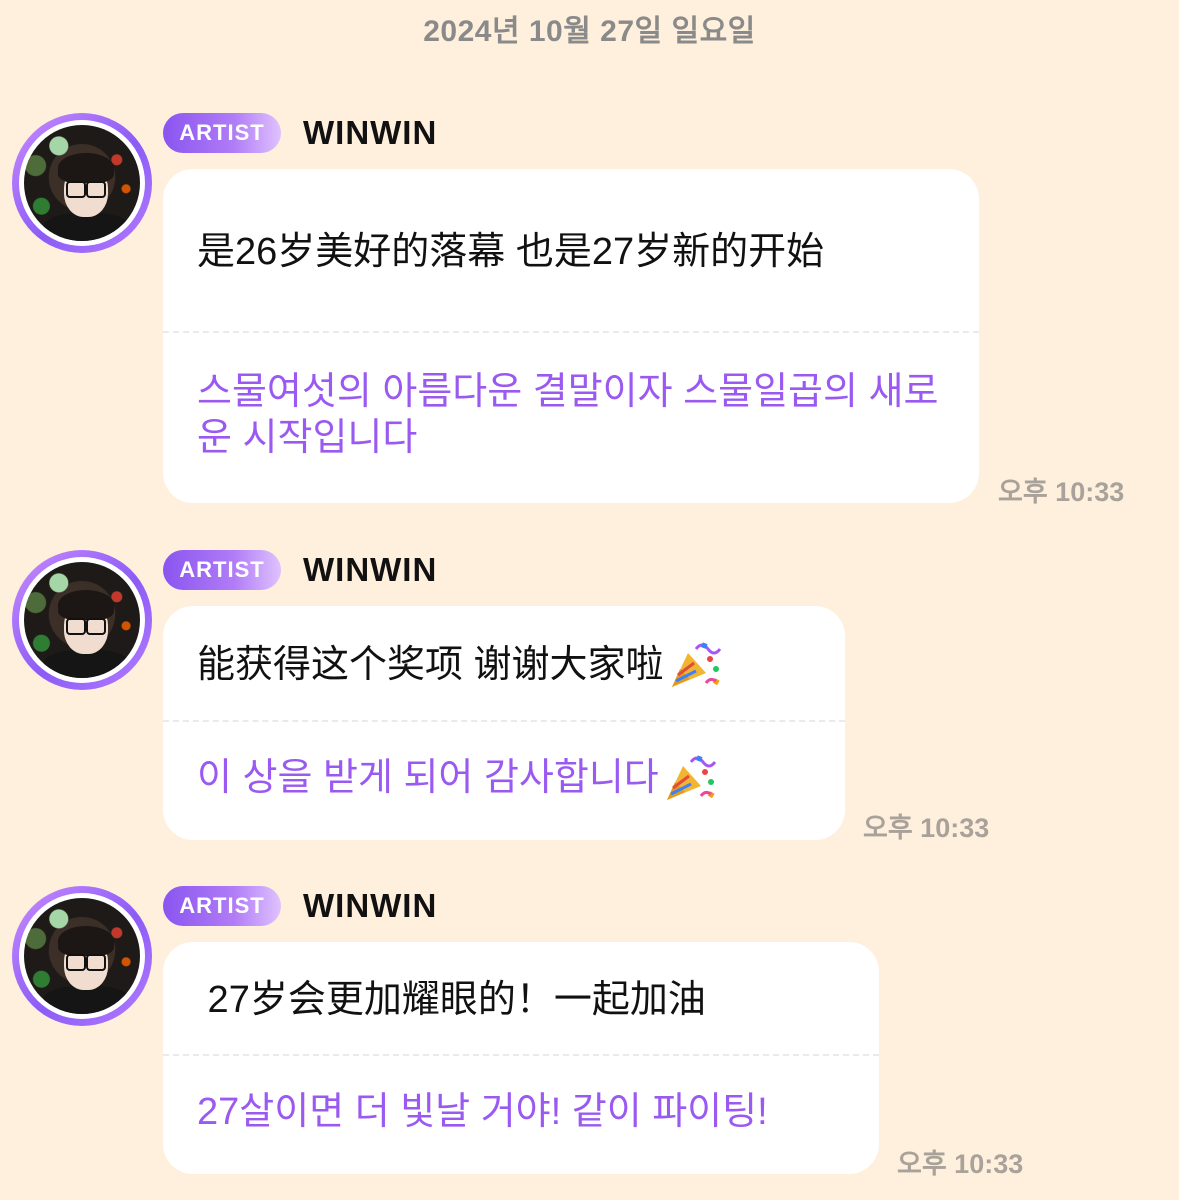 This screenshot has width=1179, height=1200. What do you see at coordinates (430, 665) in the screenshot?
I see `original-text: 能获得这个奖项 谢谢大家啦` at bounding box center [430, 665].